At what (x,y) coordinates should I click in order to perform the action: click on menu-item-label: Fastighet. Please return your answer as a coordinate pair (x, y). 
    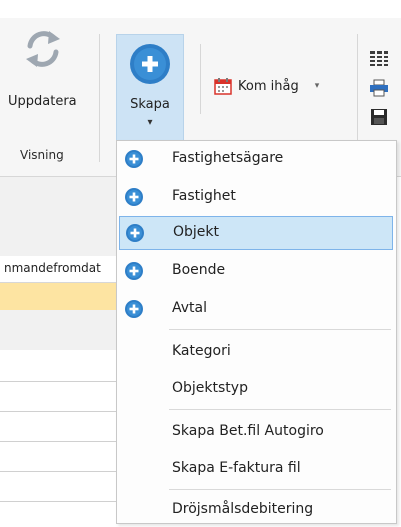
    Looking at the image, I should click on (204, 196).